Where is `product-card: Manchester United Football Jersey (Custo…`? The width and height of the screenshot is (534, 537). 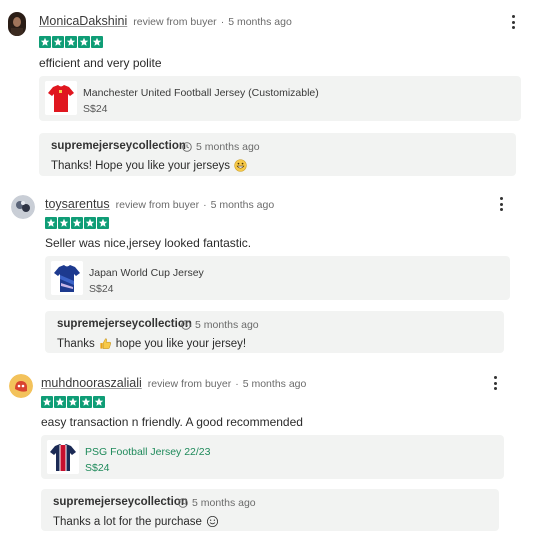 product-card: Manchester United Football Jersey (Custo… is located at coordinates (280, 98).